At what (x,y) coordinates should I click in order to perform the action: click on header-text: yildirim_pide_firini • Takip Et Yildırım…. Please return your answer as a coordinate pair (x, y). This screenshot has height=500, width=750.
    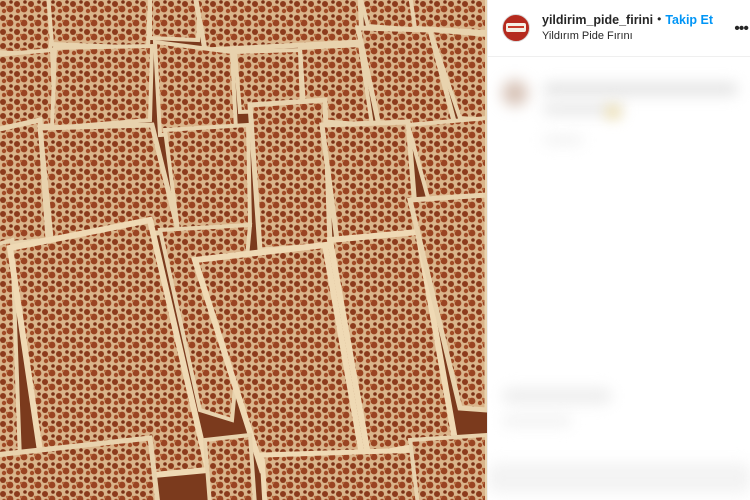
    Looking at the image, I should click on (627, 27).